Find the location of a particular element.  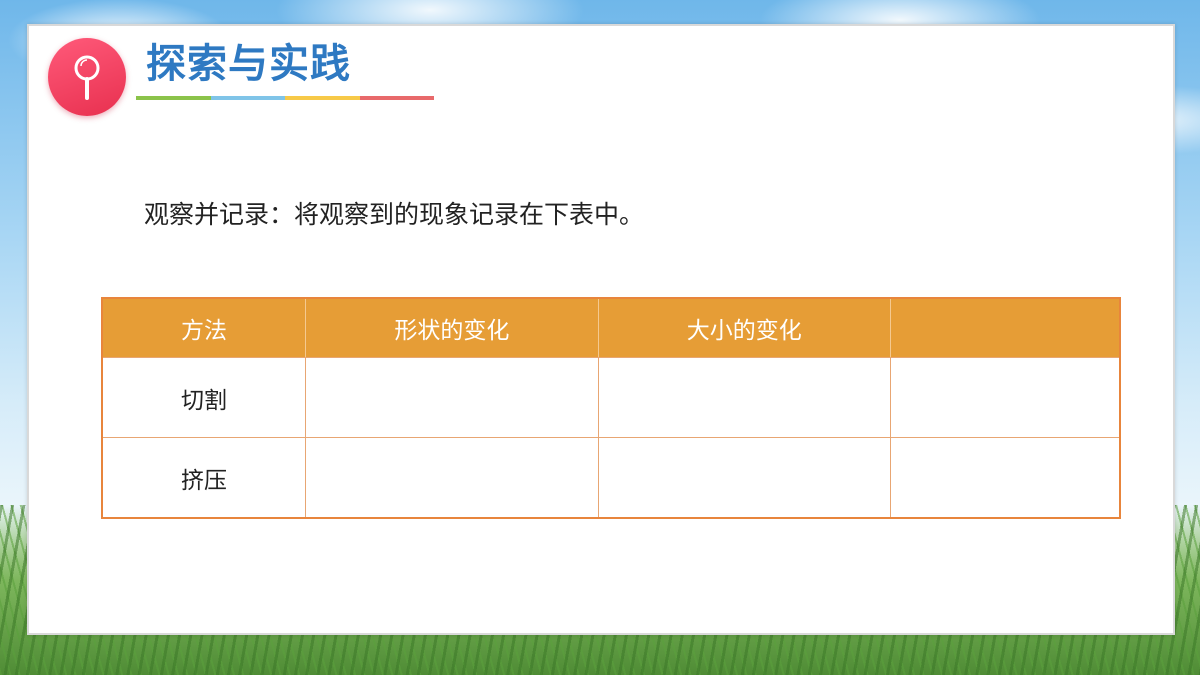

header-method: 方法 is located at coordinates (204, 327).